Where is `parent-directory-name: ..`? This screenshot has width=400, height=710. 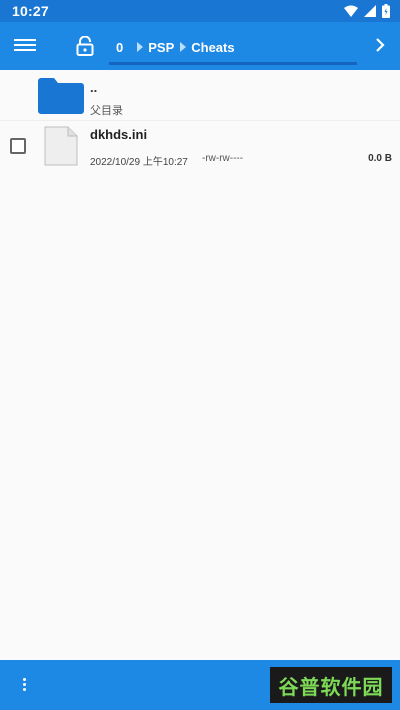
parent-directory-name: .. is located at coordinates (94, 87).